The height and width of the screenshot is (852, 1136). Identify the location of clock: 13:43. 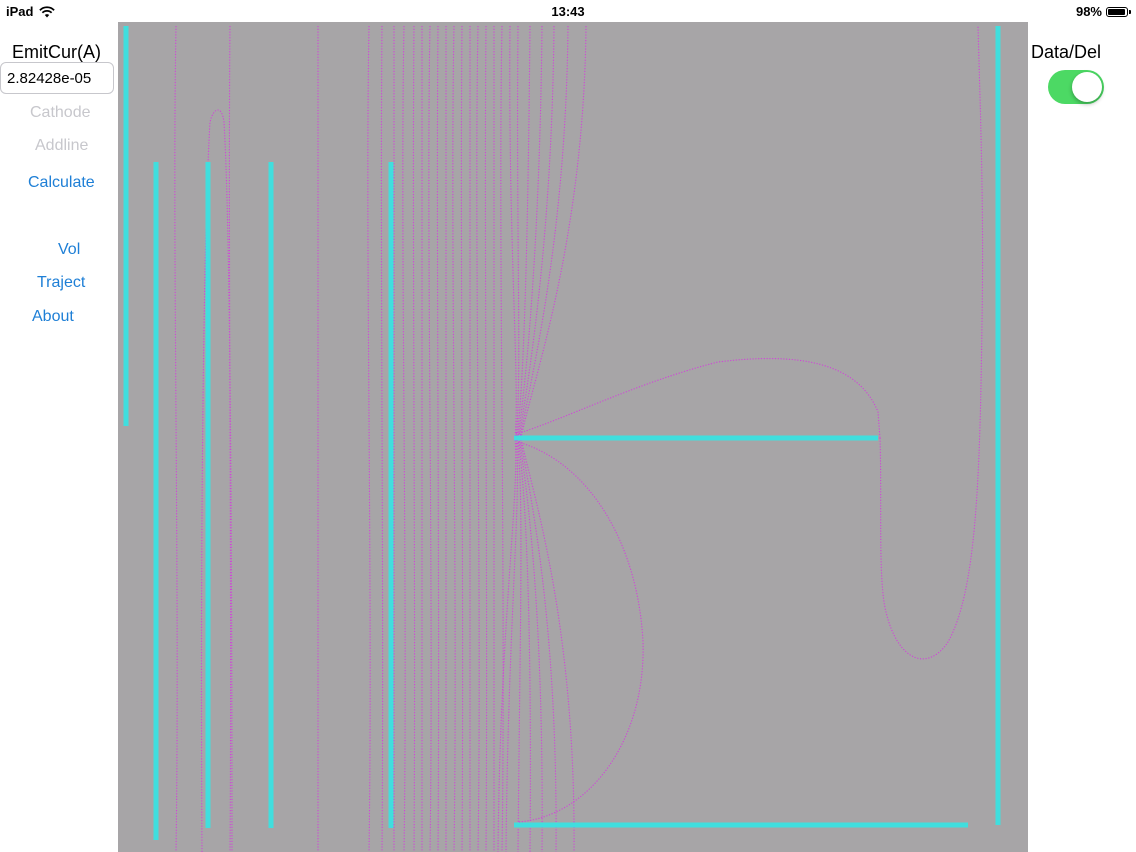
(568, 11).